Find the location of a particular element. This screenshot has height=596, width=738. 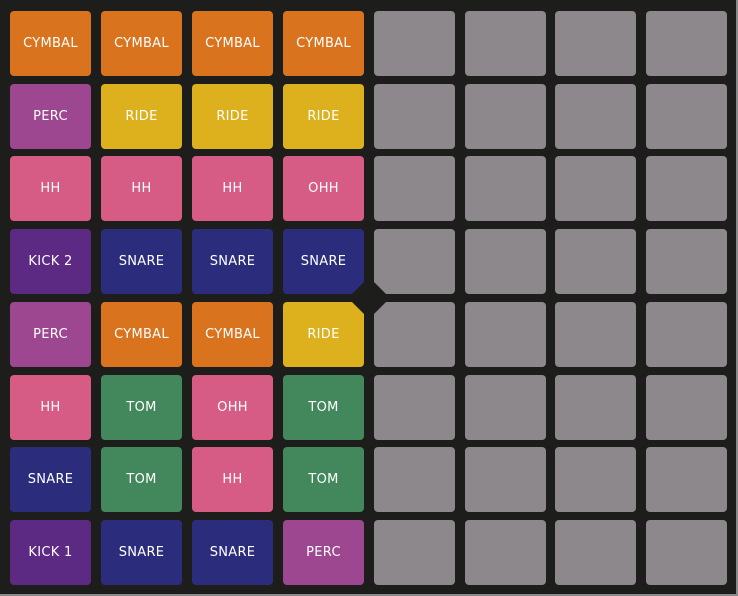

pad-label: KICK 1 is located at coordinates (50, 552).